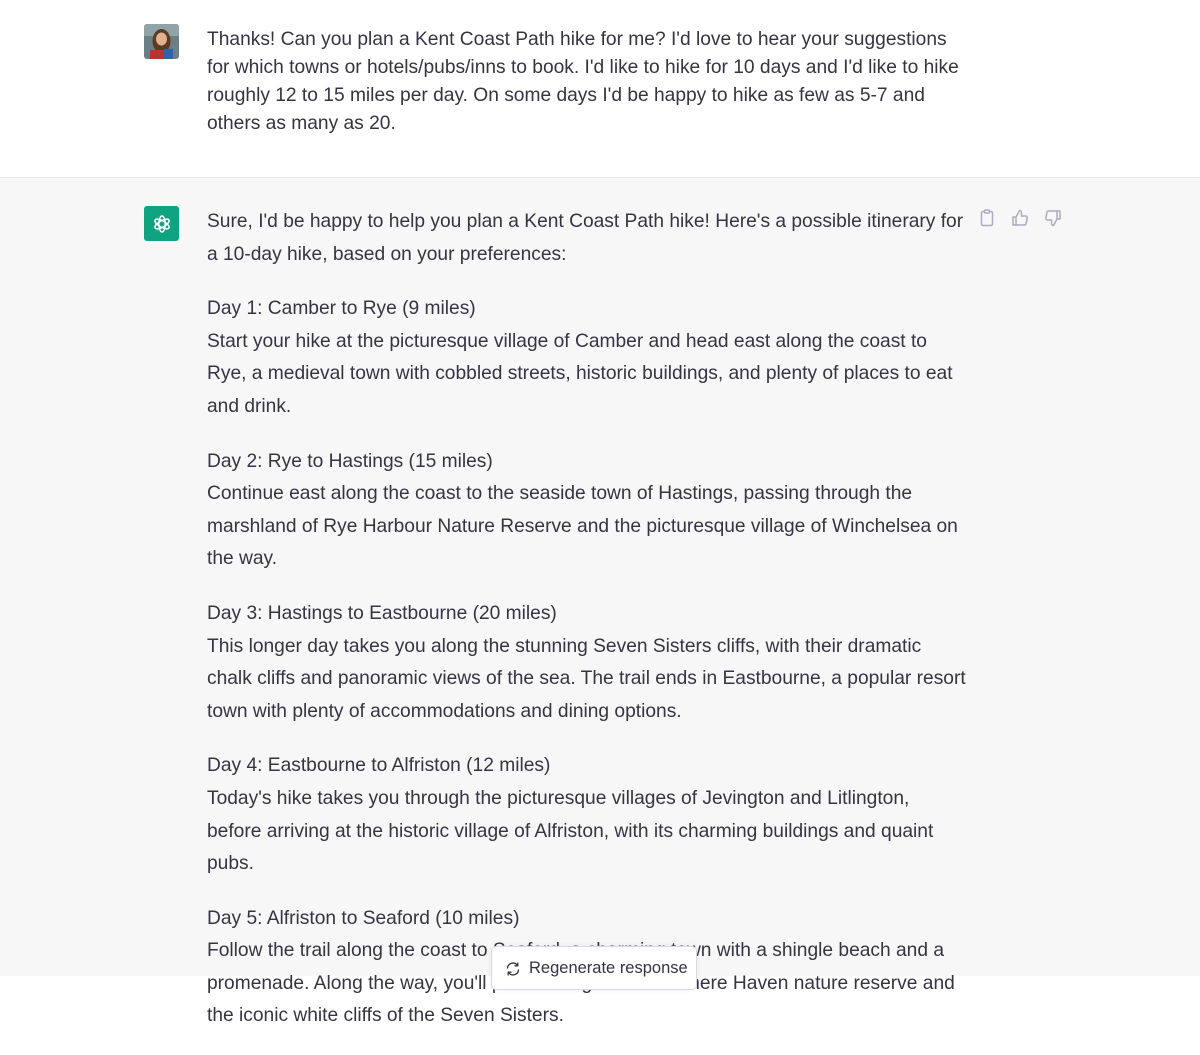  I want to click on assistant-avatar, so click(161, 223).